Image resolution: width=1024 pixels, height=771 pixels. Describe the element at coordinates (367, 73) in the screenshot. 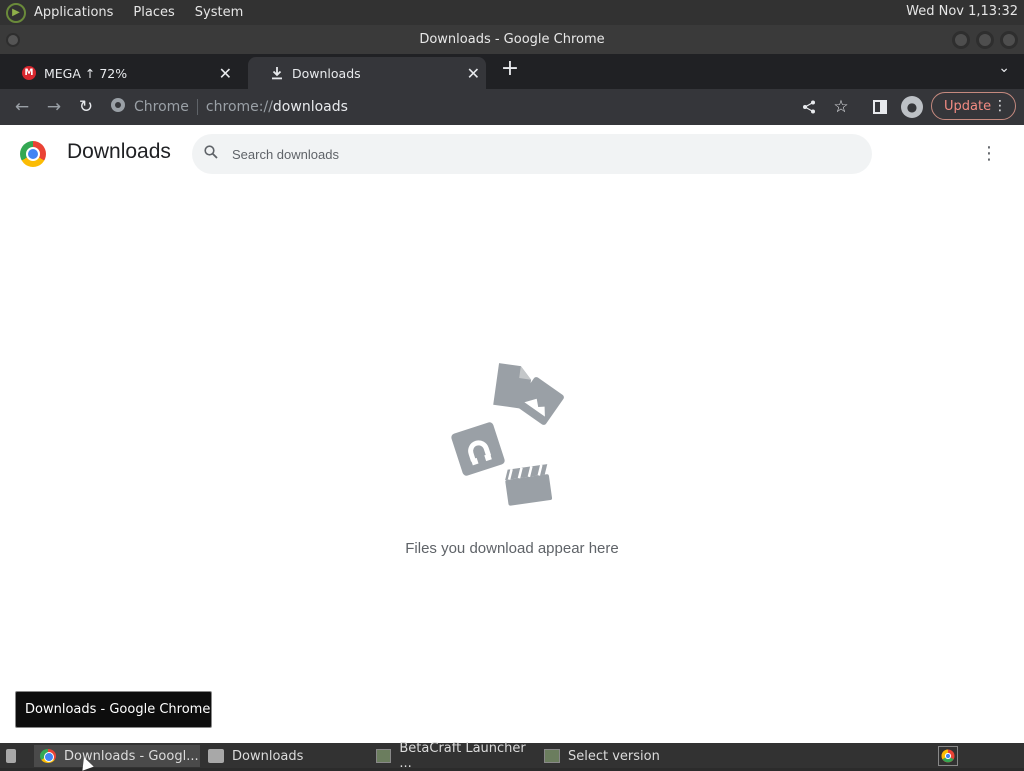

I see `tab-downloads: Downloads ✕` at that location.